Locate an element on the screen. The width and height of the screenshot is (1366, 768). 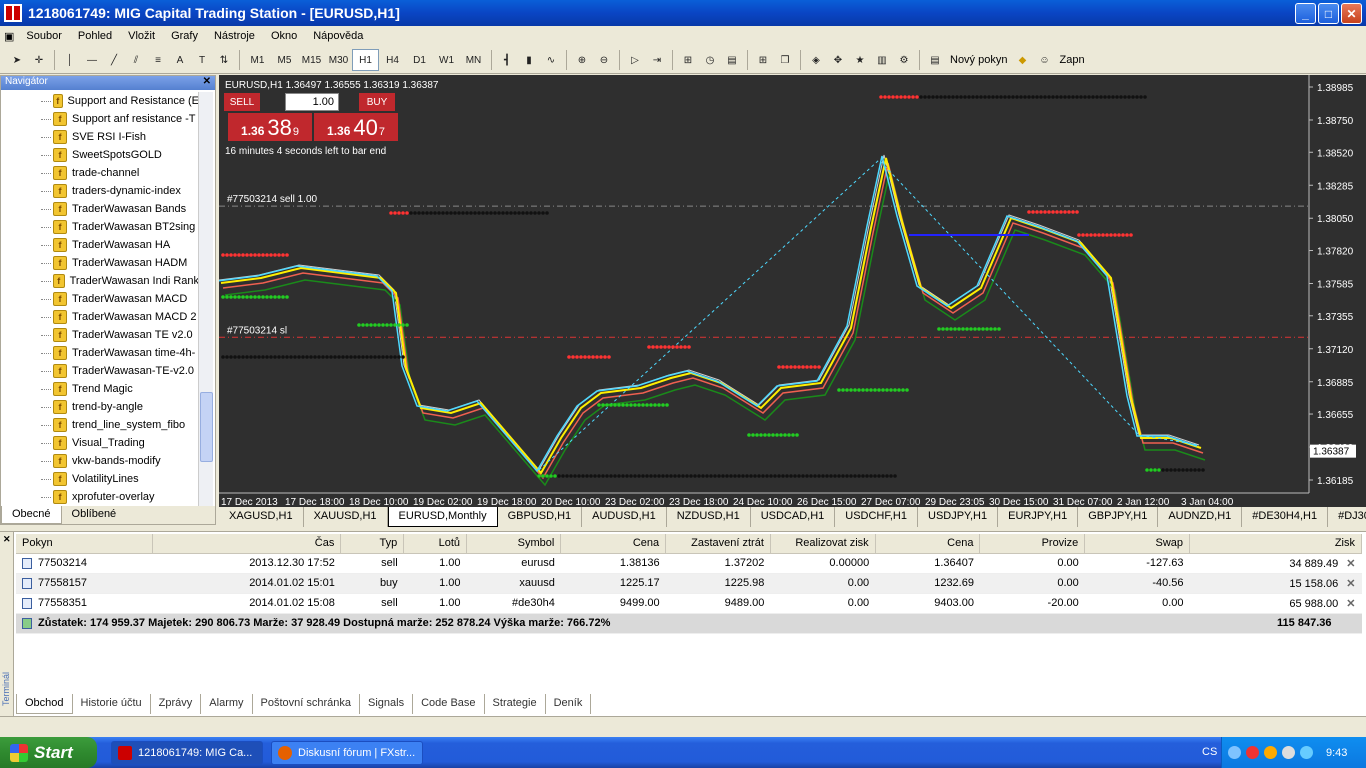
buy-button: BUY is located at coordinates (377, 102).